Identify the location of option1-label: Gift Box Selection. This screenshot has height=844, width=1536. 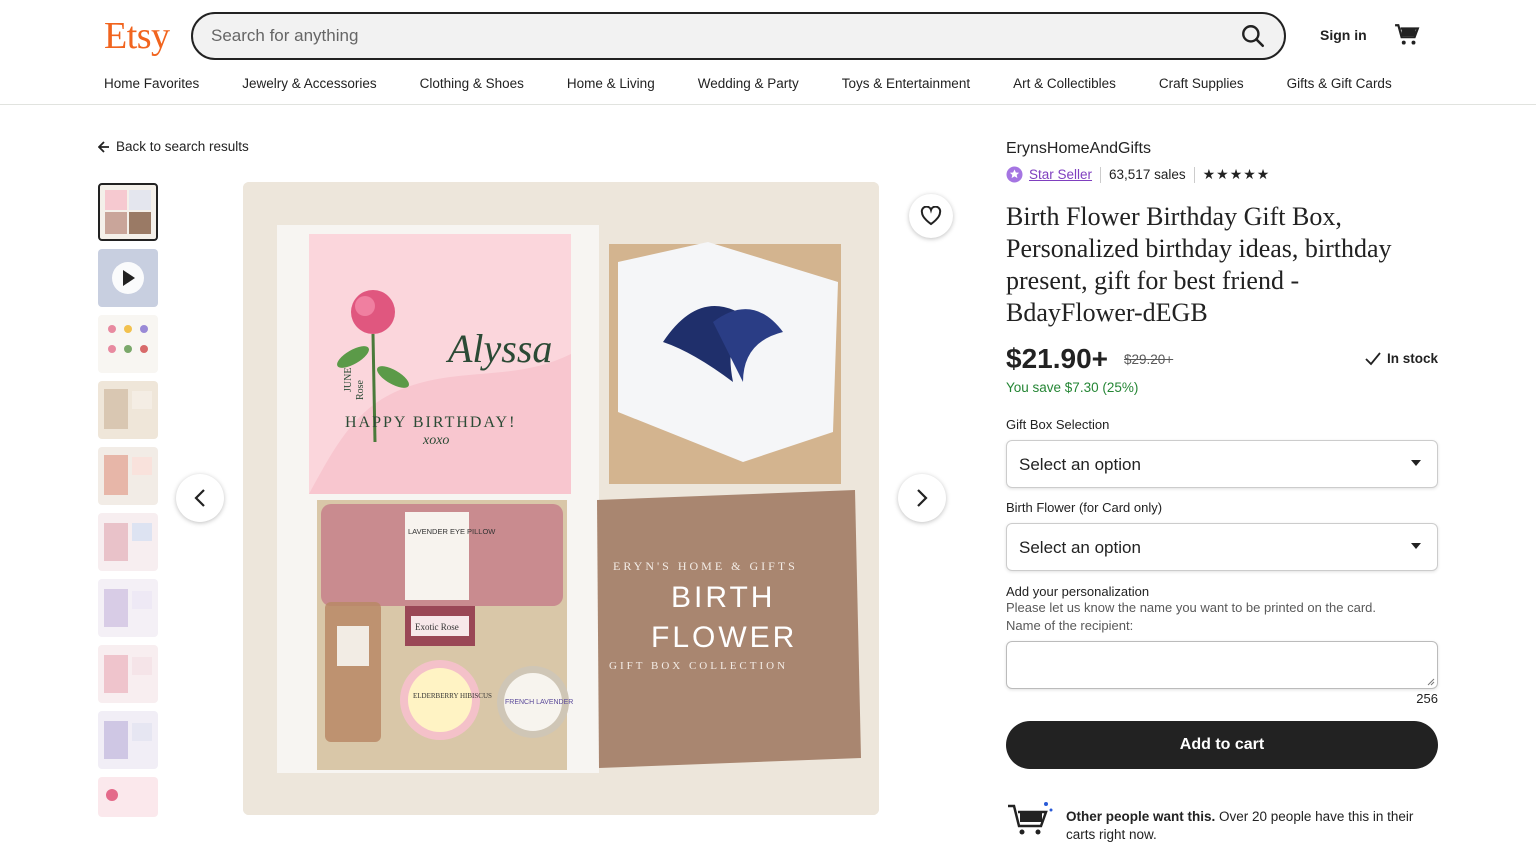
(1058, 424).